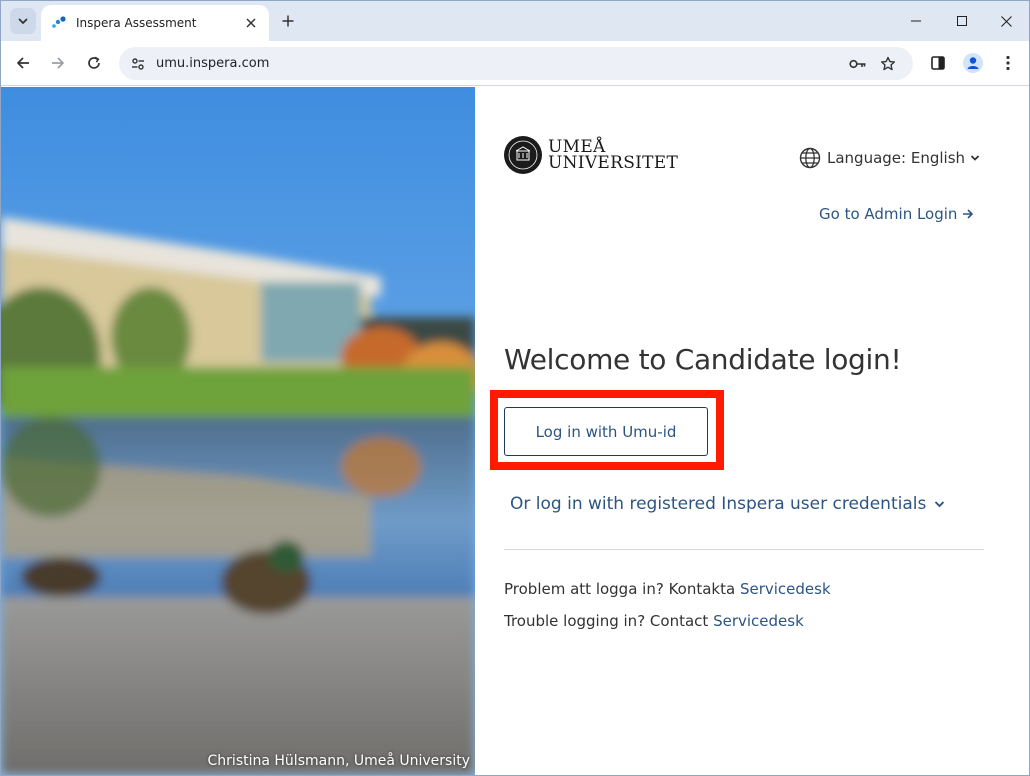 This screenshot has width=1030, height=776. What do you see at coordinates (744, 549) in the screenshot?
I see `divider` at bounding box center [744, 549].